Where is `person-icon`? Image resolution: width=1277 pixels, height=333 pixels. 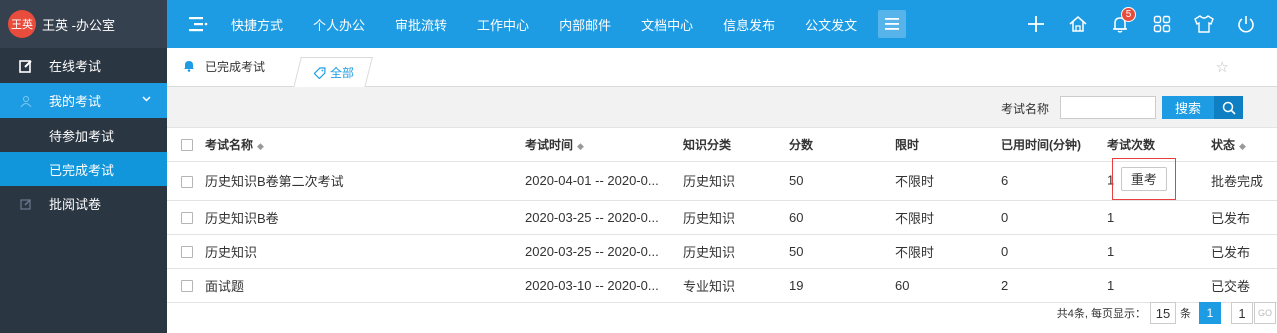
person-icon is located at coordinates (26, 101).